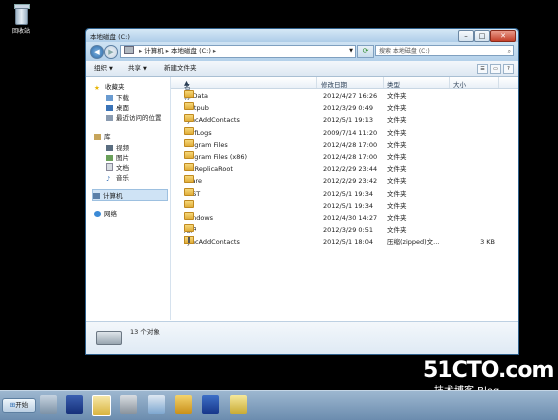  Describe the element at coordinates (108, 179) in the screenshot. I see `music-icon: ♪` at that location.